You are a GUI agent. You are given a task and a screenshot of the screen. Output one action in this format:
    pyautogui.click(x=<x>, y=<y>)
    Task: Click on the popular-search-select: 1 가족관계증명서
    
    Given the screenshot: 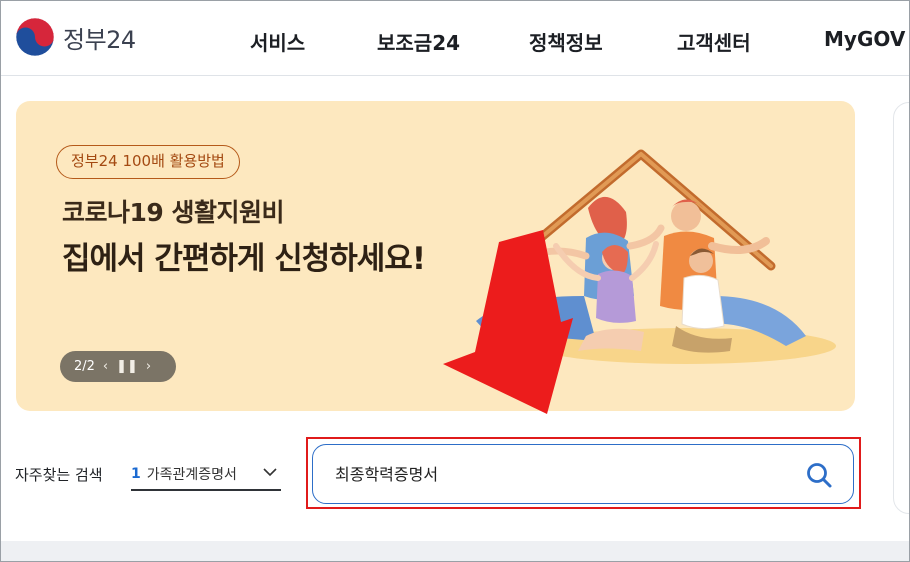 What is the action you would take?
    pyautogui.click(x=206, y=475)
    